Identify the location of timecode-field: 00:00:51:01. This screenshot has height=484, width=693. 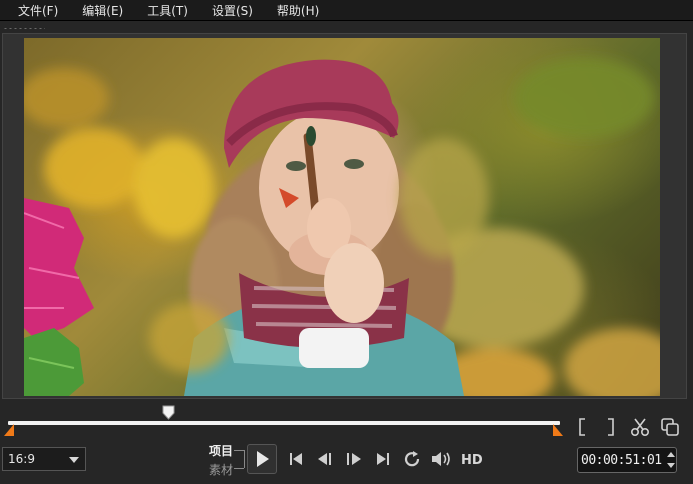
(627, 460).